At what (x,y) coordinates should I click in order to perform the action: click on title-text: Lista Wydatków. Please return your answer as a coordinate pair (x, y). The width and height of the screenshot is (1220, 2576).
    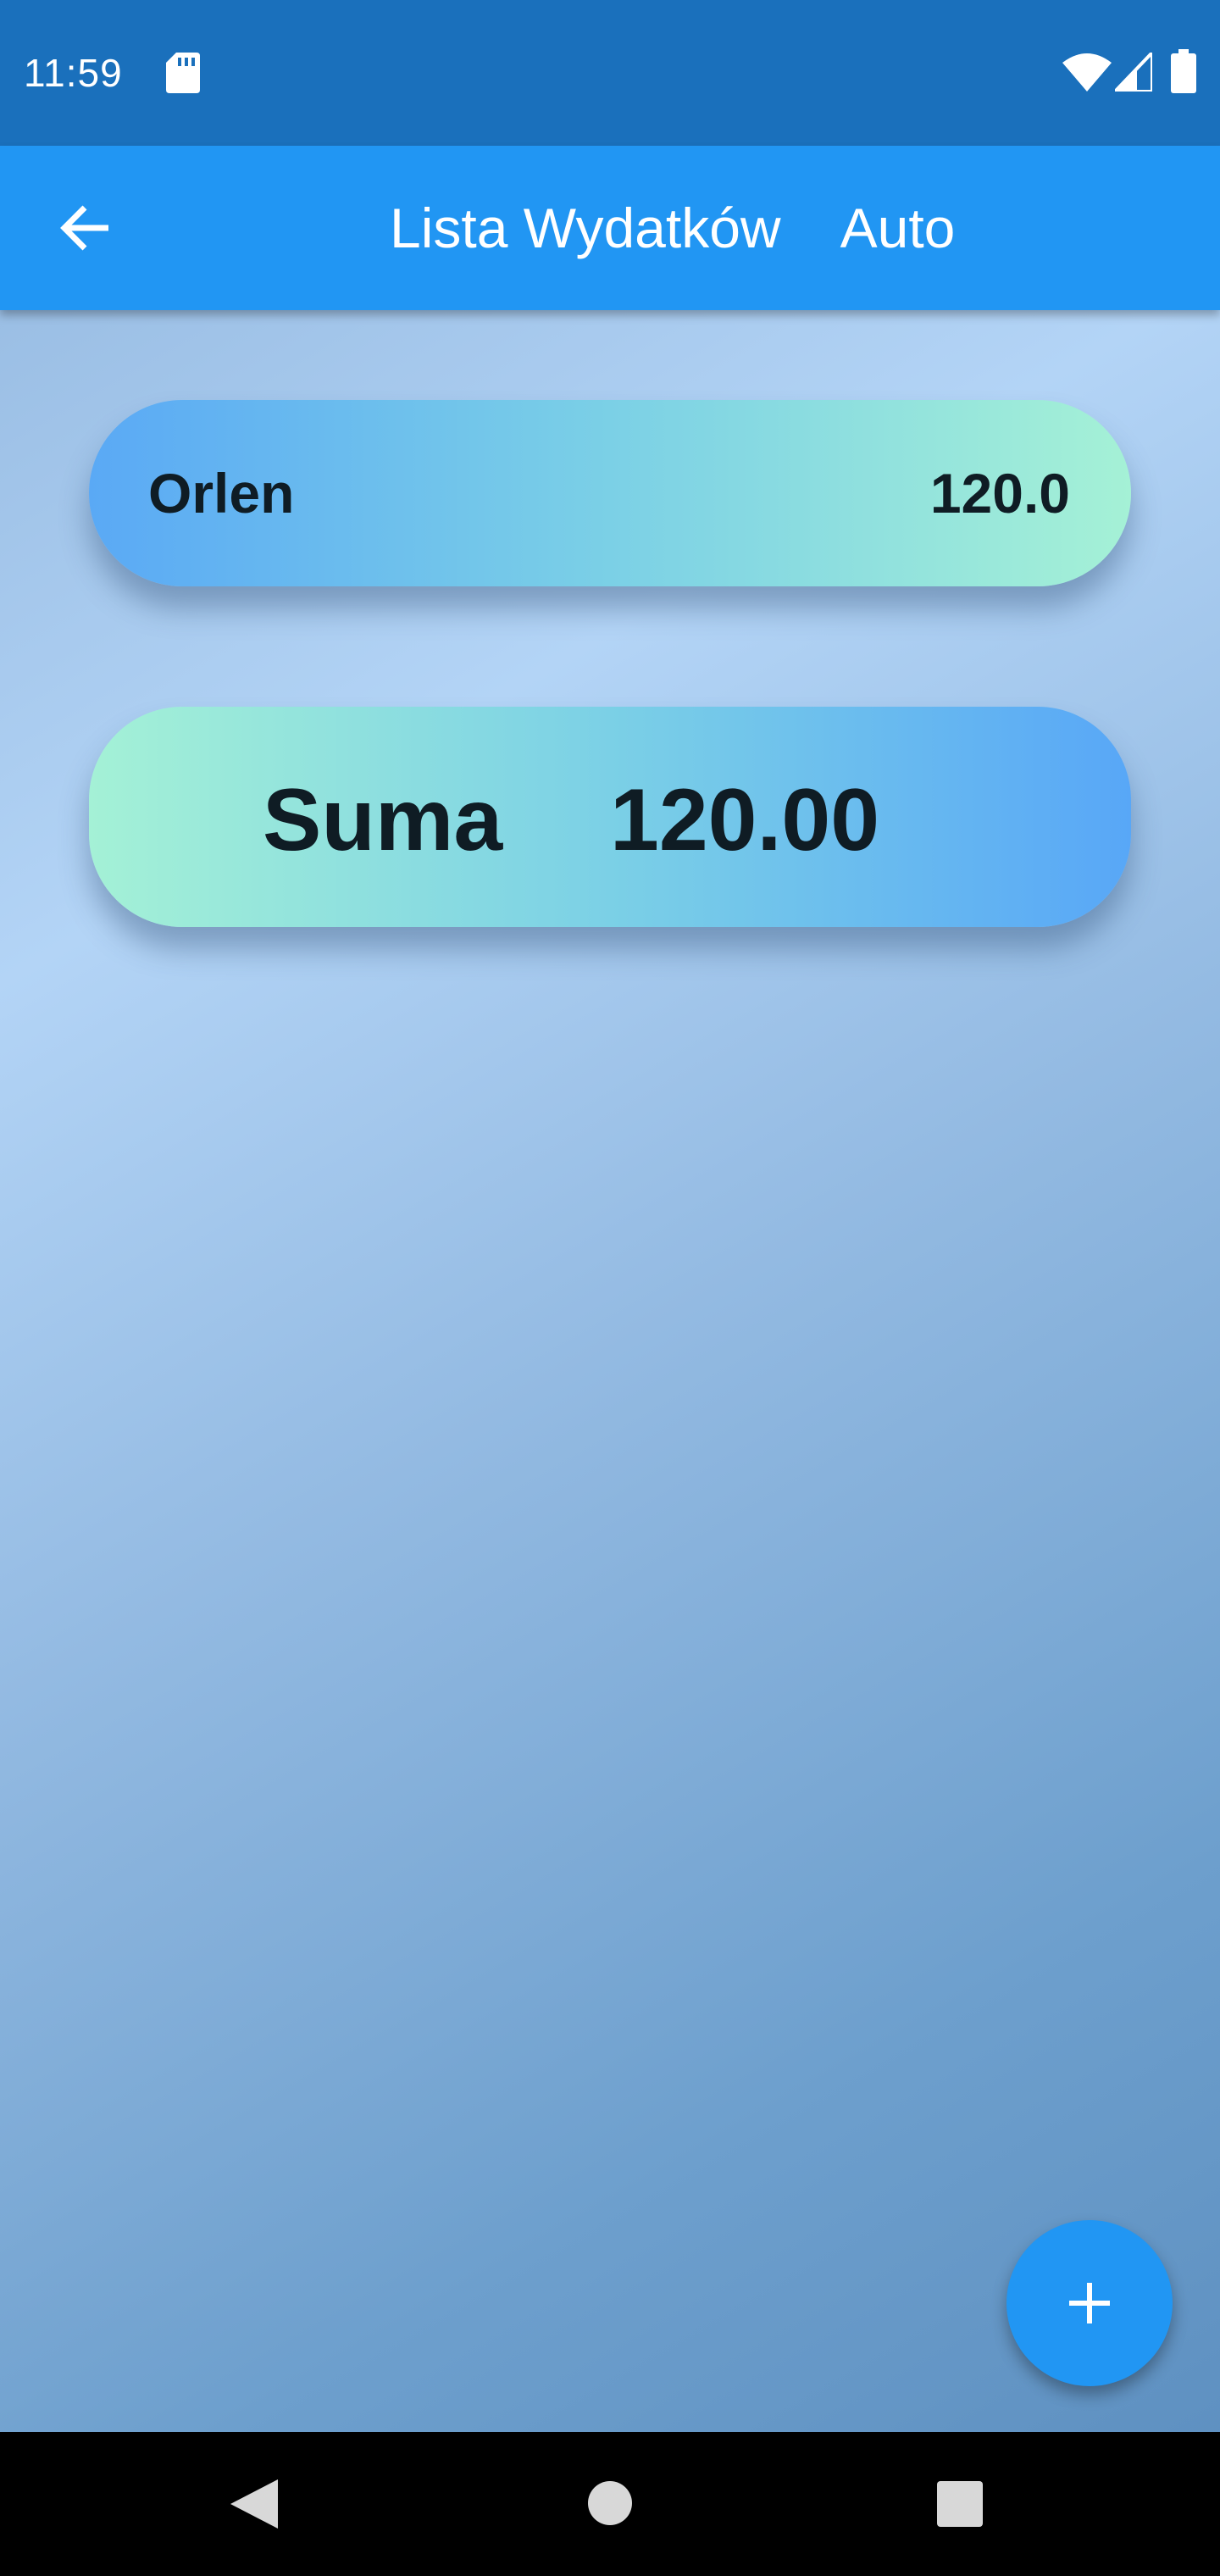
    Looking at the image, I should click on (585, 228).